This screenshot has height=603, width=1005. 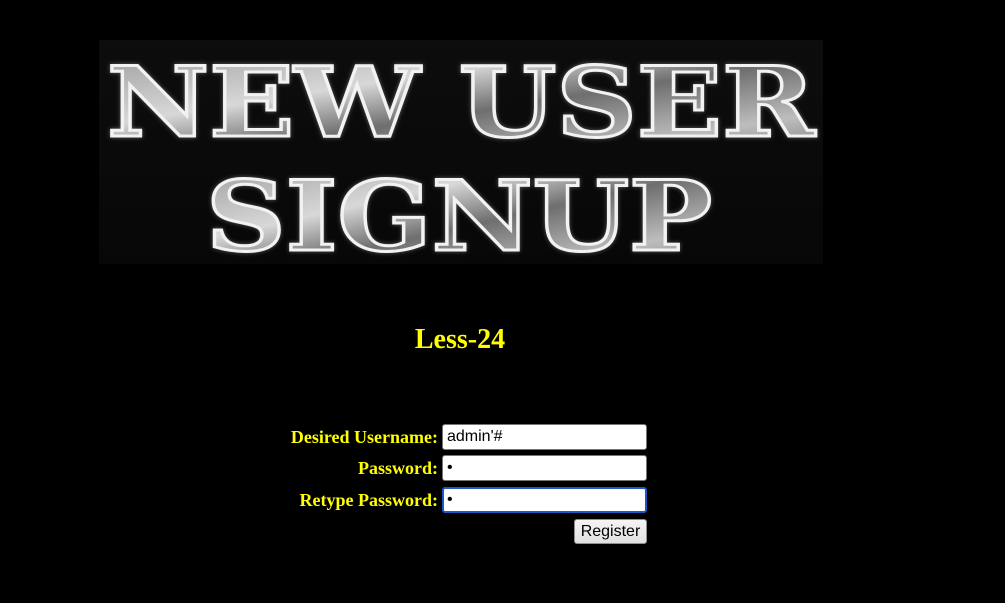 What do you see at coordinates (459, 212) in the screenshot?
I see `banner-line-2: SIGNUP` at bounding box center [459, 212].